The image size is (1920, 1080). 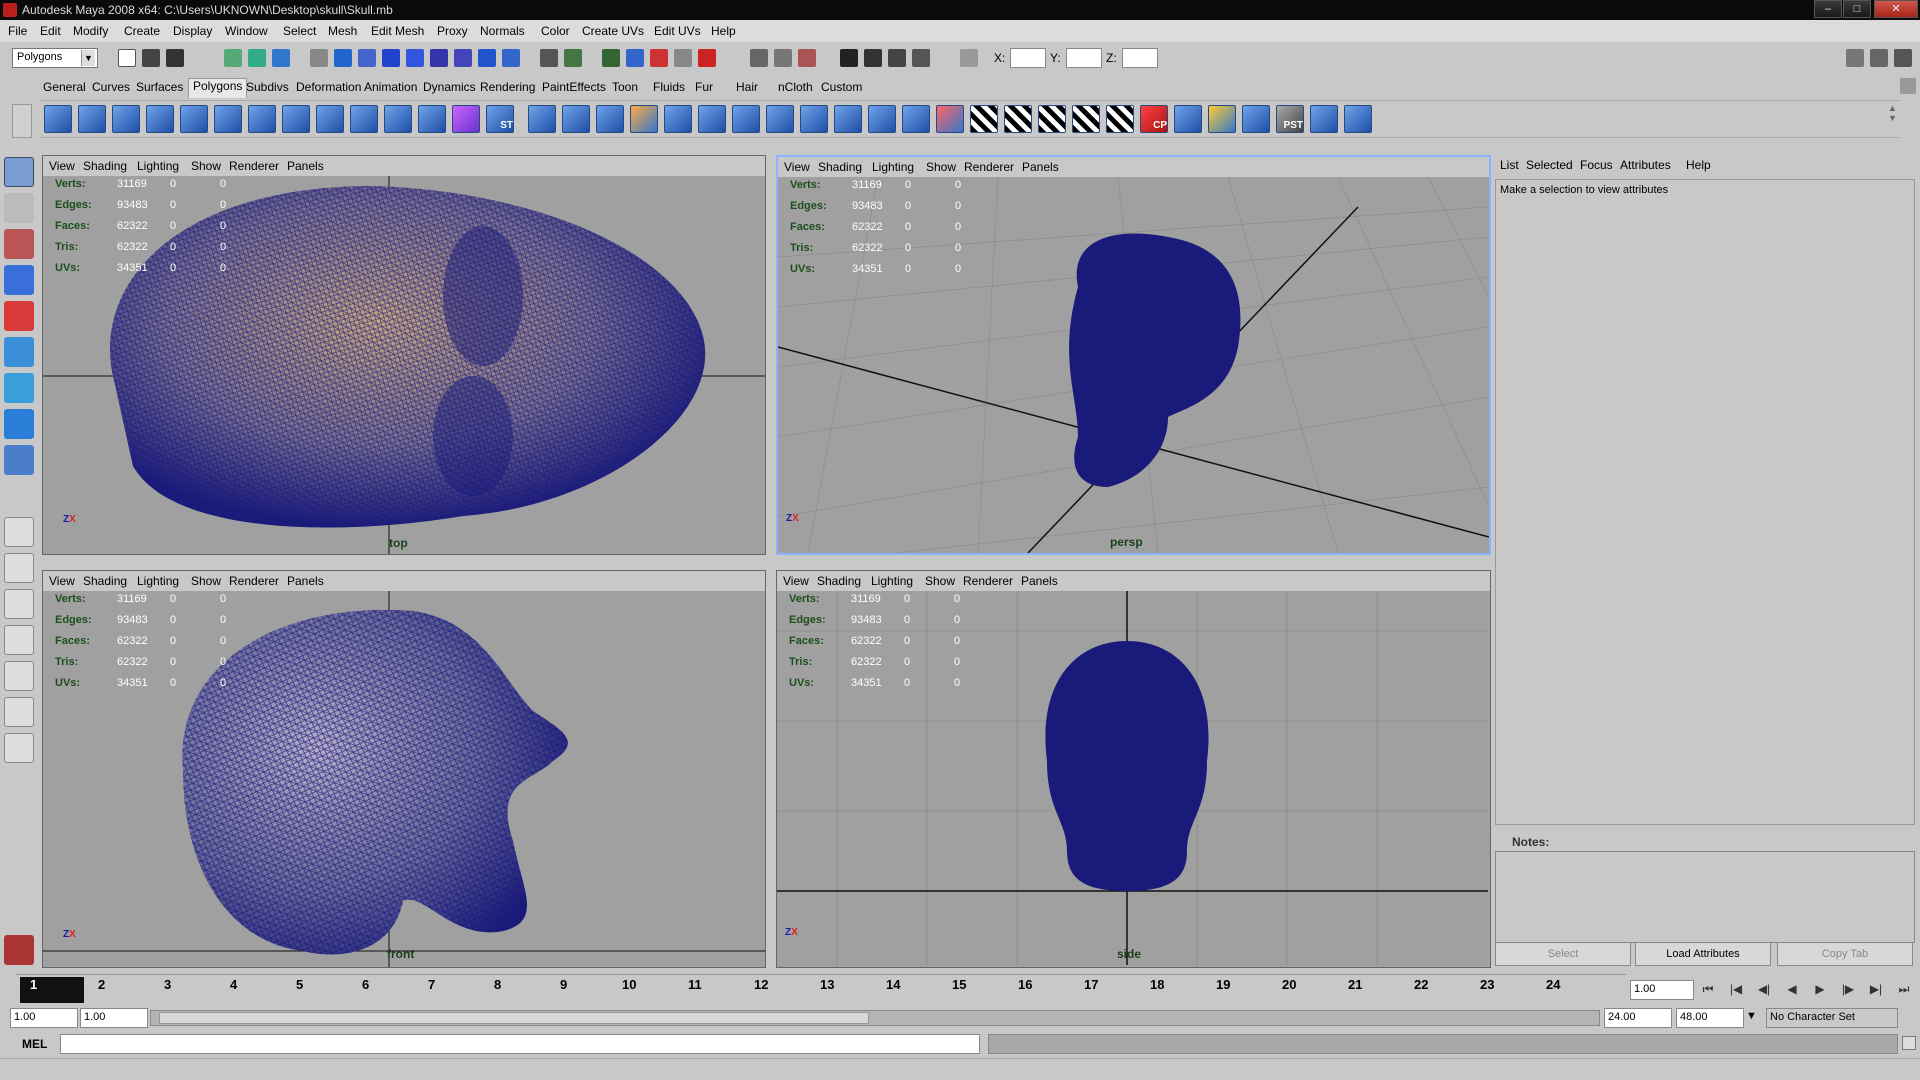 I want to click on menu-create-uvs: Create UVs, so click(x=613, y=31).